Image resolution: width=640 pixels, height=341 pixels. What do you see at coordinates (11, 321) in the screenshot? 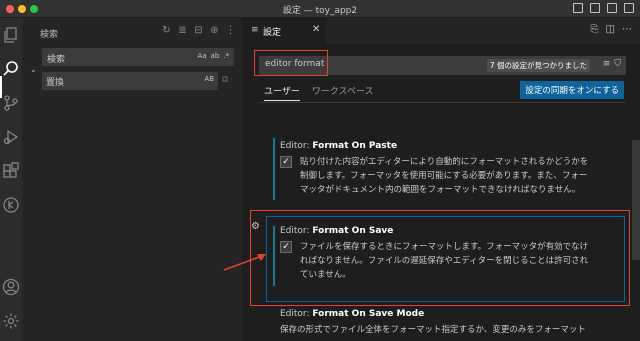
I see `manage-gear-icon` at bounding box center [11, 321].